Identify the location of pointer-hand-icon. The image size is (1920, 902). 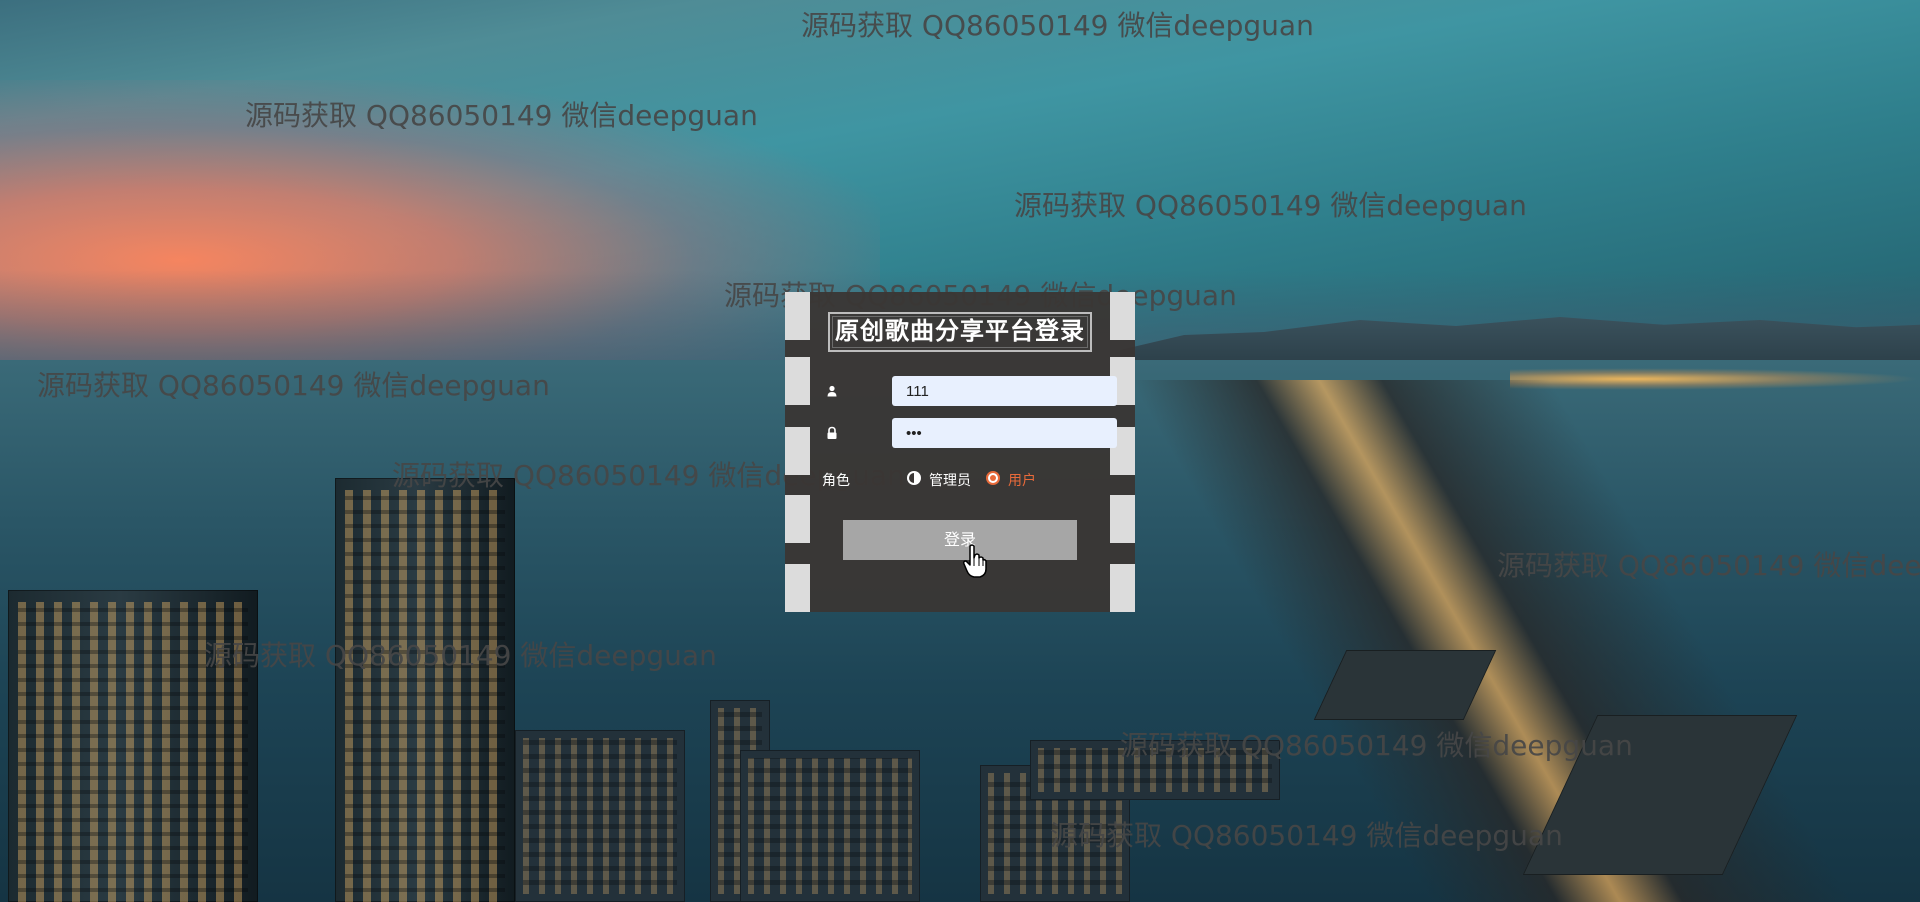
(975, 561).